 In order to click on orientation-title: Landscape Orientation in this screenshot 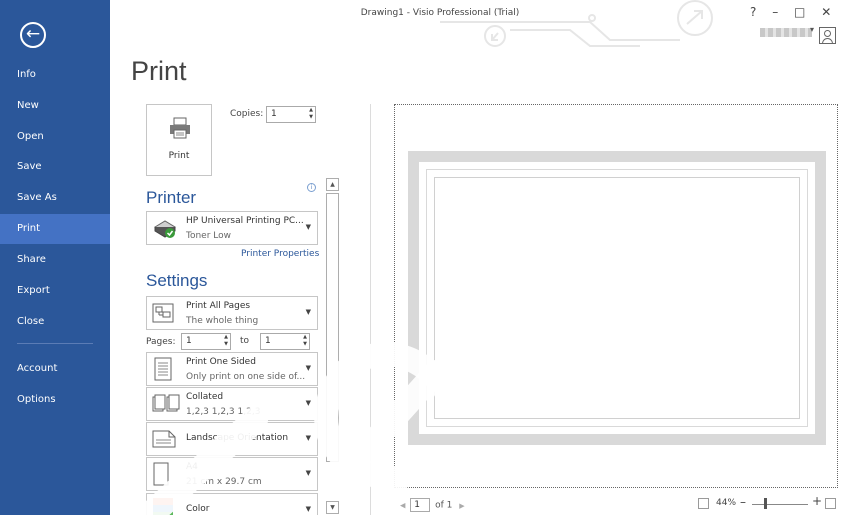, I will do `click(237, 438)`.